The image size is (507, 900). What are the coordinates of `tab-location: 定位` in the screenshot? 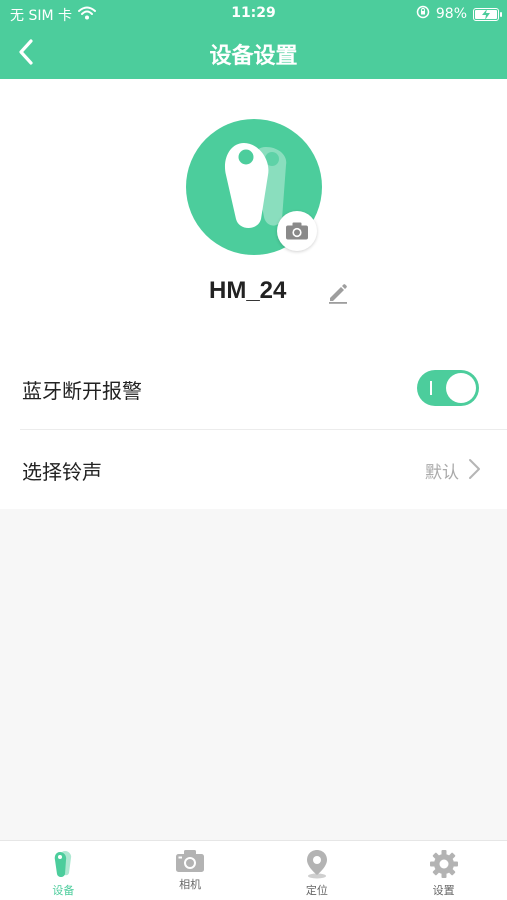 It's located at (317, 870).